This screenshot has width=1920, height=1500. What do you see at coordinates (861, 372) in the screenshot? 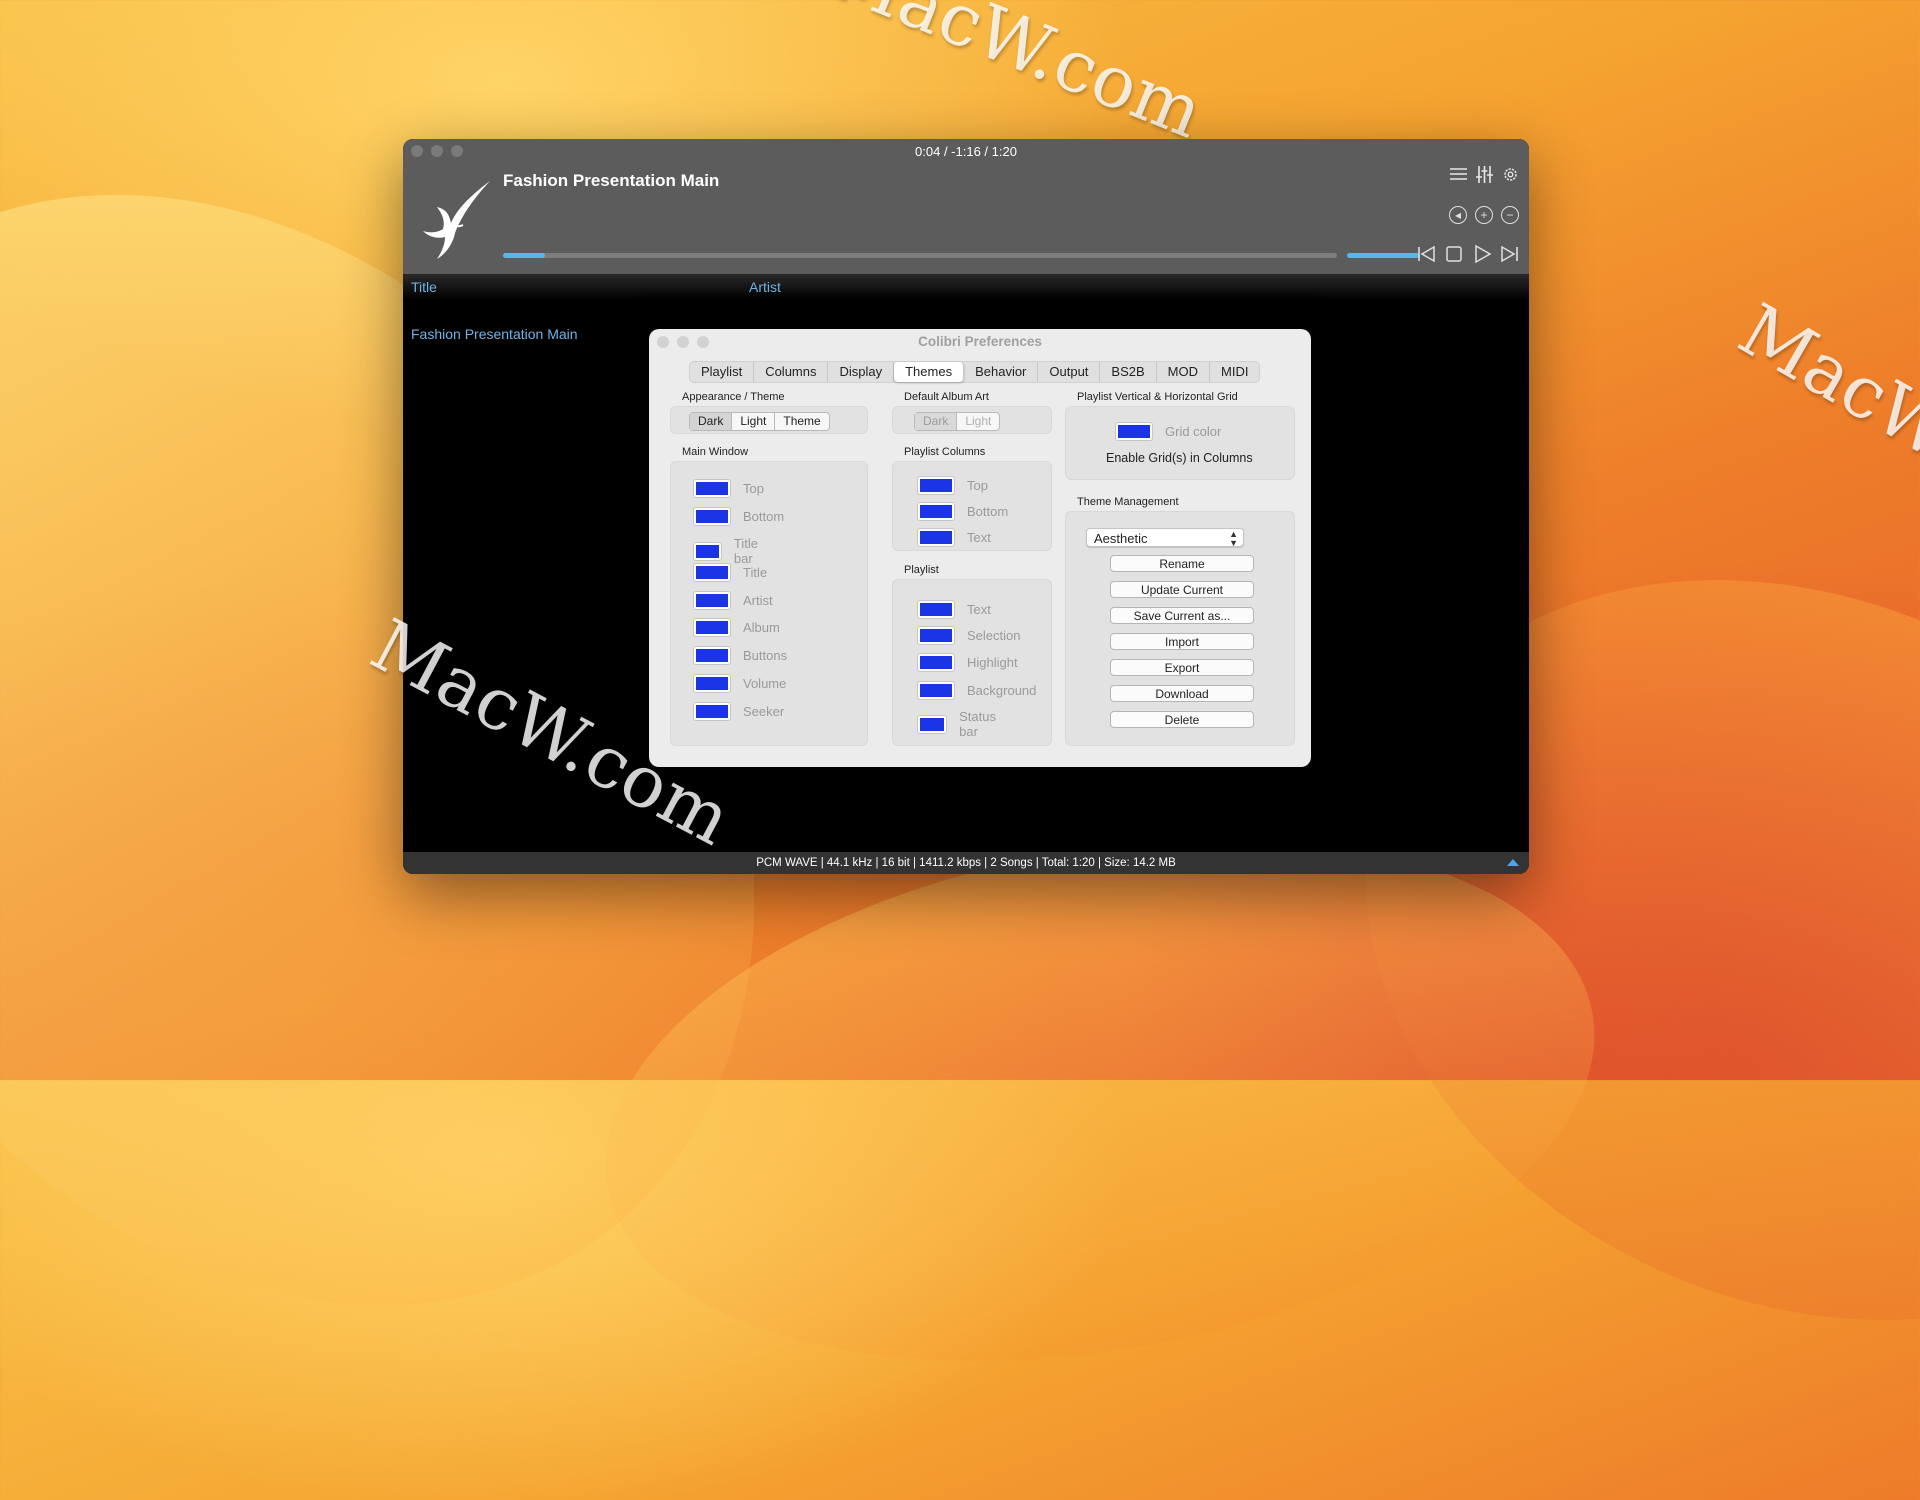
I see `tab-display: Display` at bounding box center [861, 372].